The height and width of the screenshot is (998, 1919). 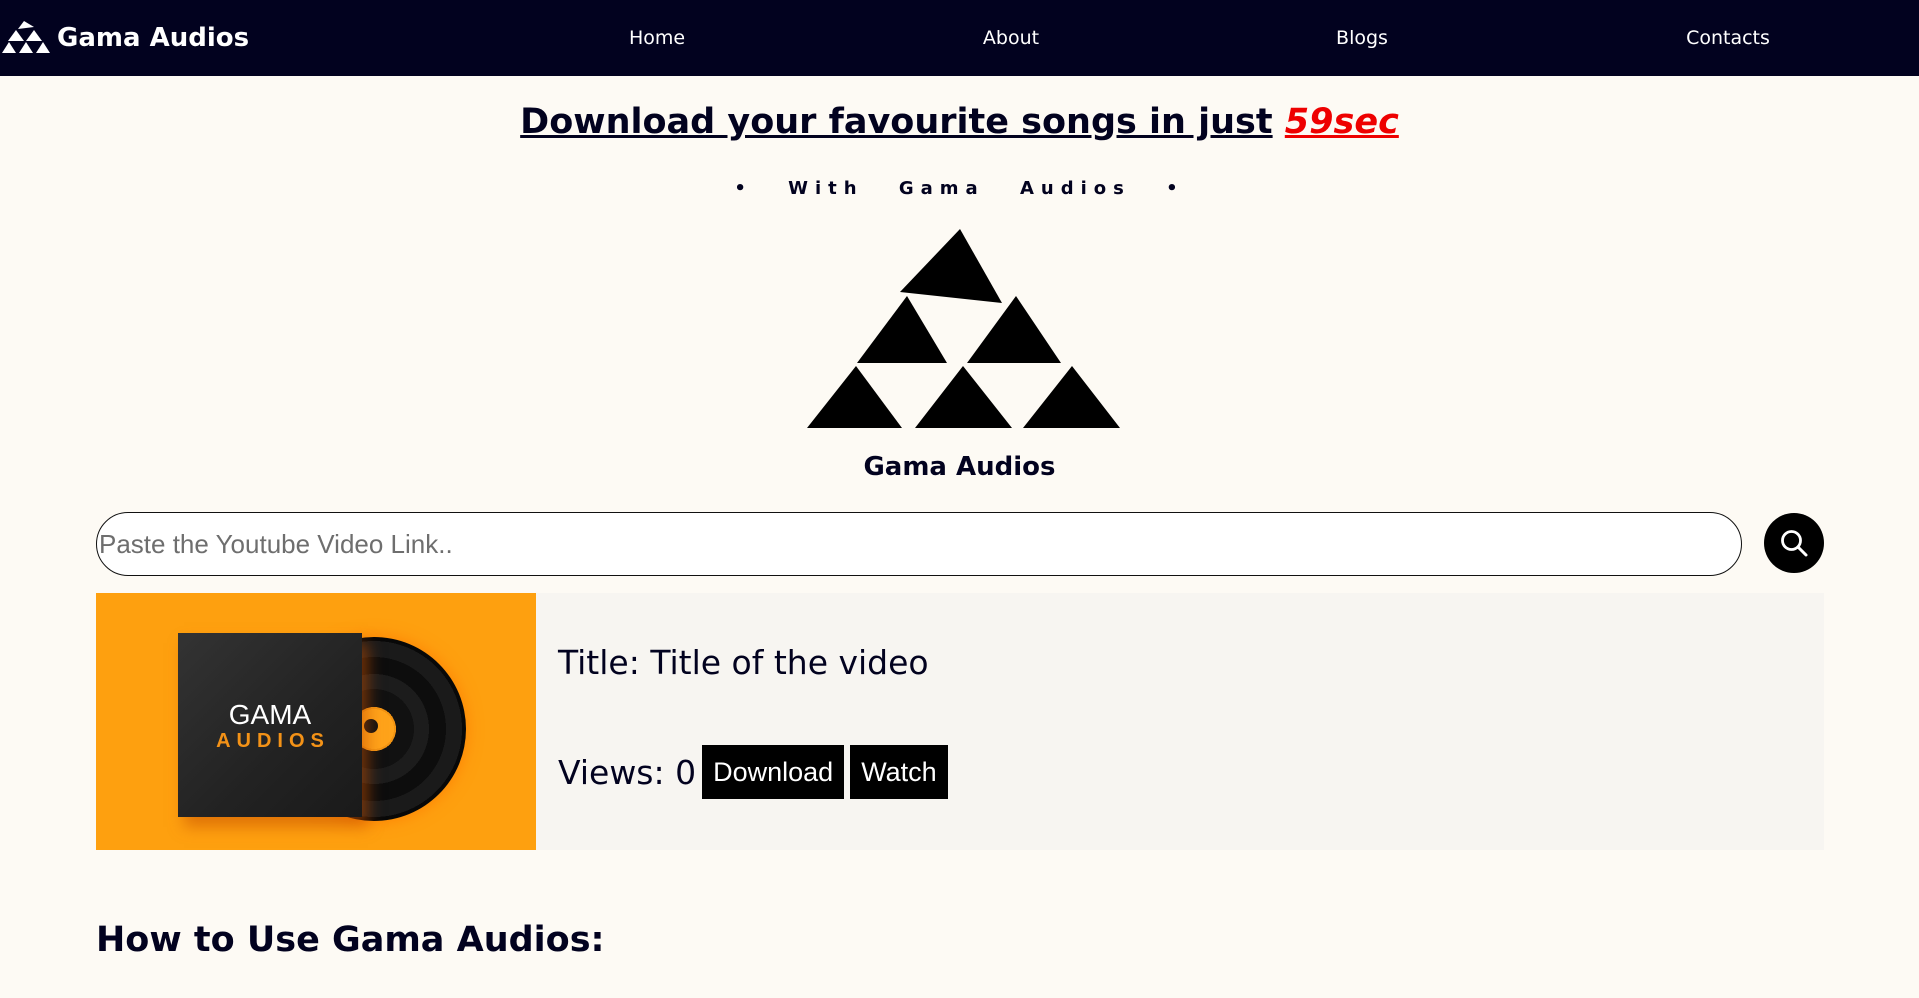 I want to click on headline-text: Download your favourite songs in just, so click(x=896, y=122).